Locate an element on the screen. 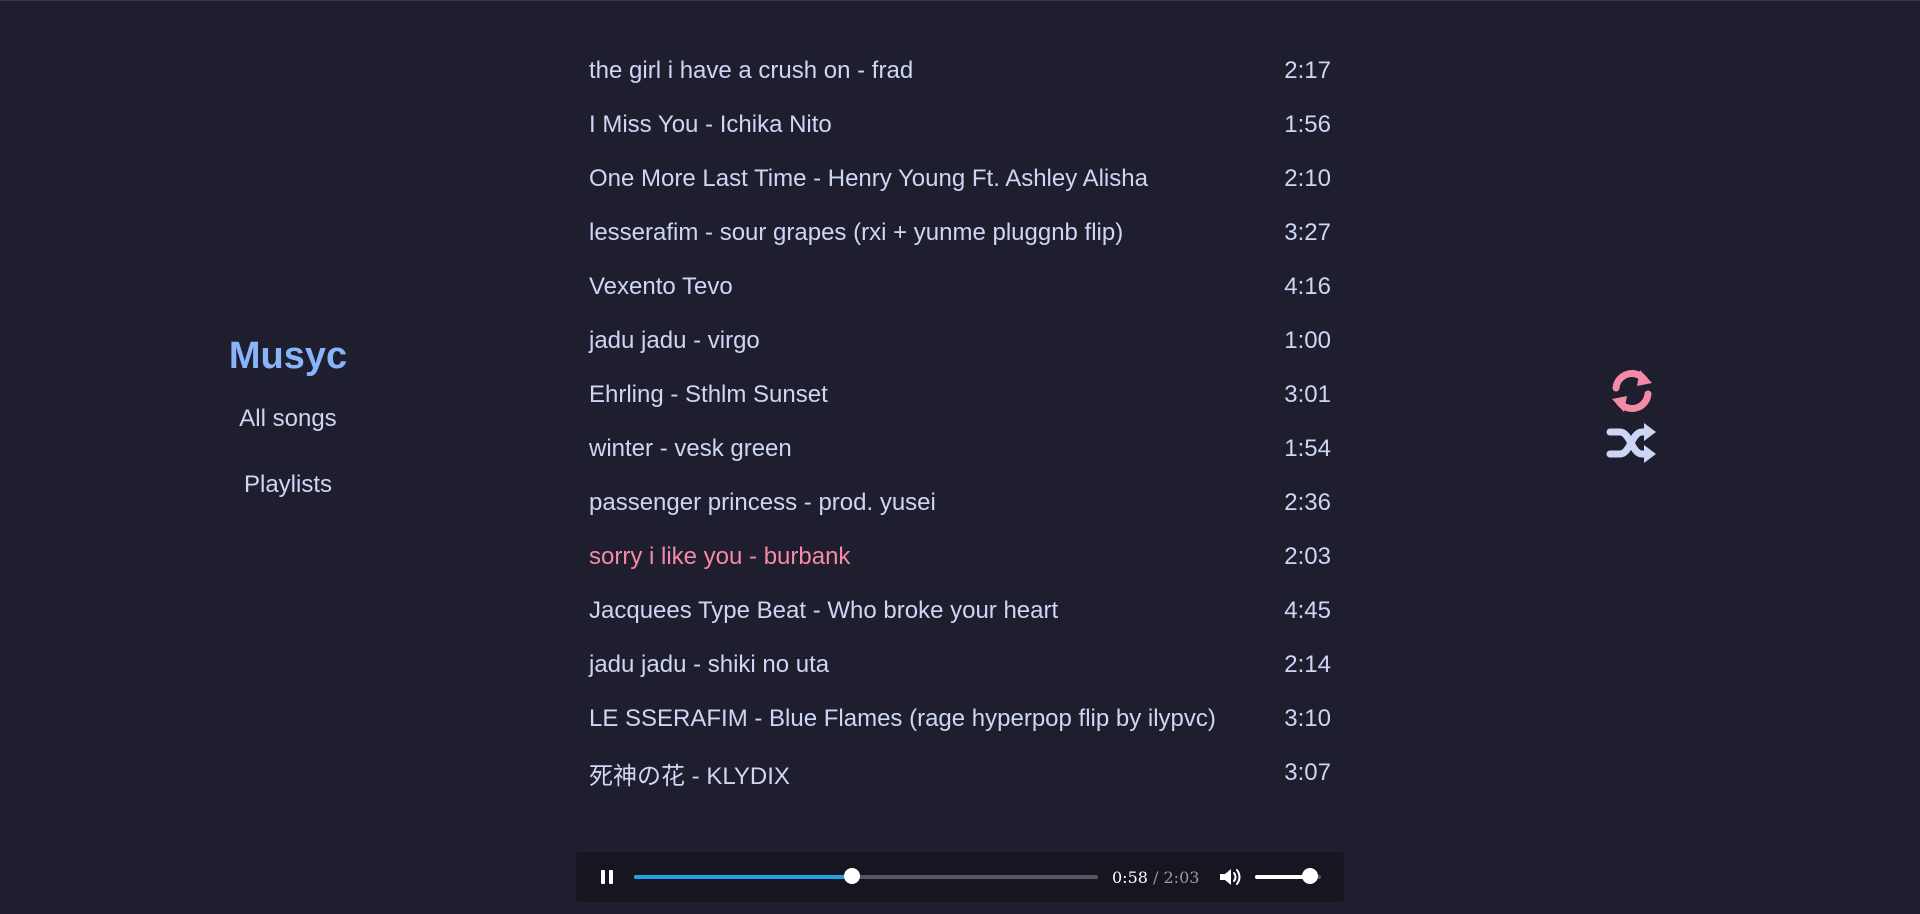 This screenshot has height=914, width=1920. song-title: 死神の花 - KLYDIX is located at coordinates (689, 776).